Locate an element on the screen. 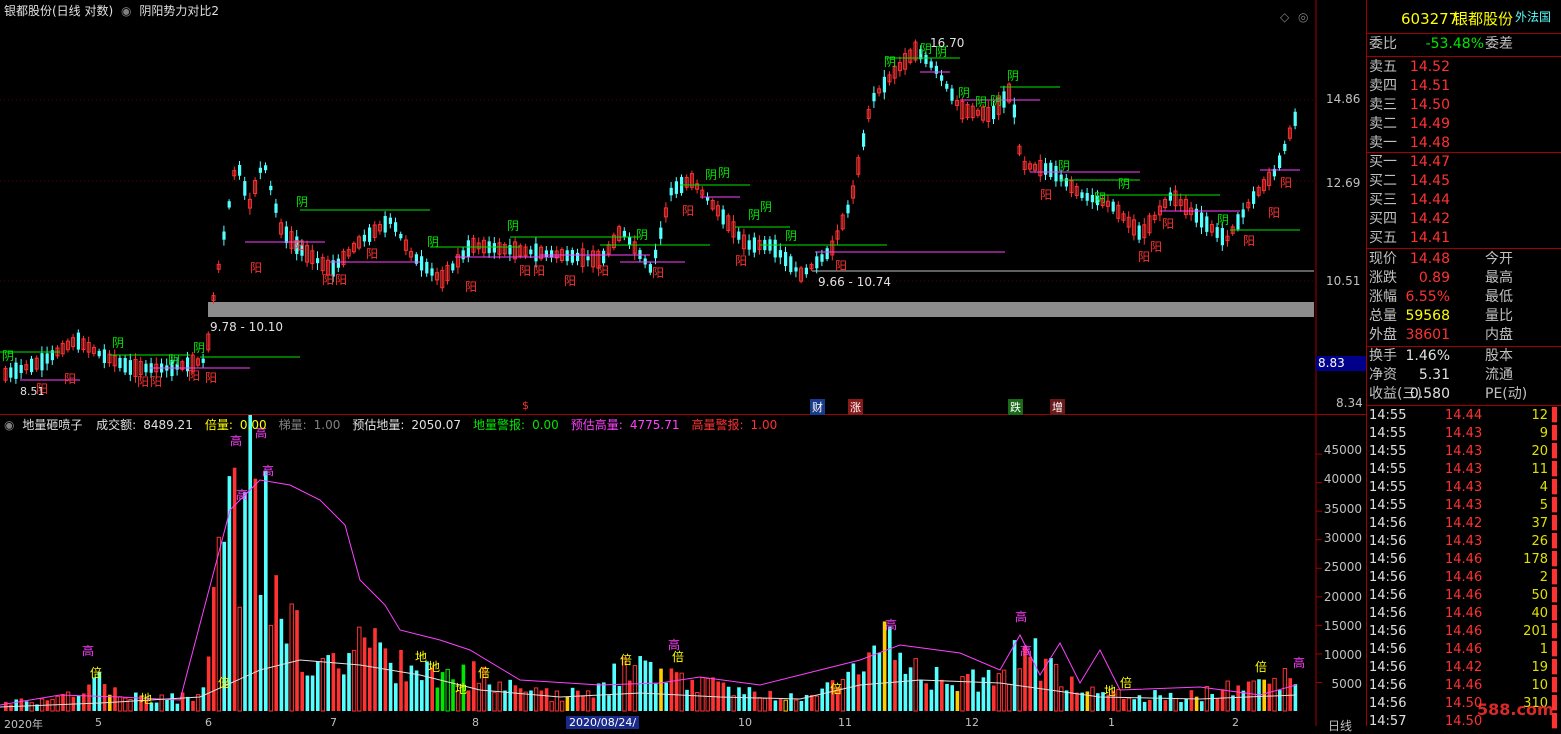 Image resolution: width=1561 pixels, height=734 pixels. volume-stat-value: 2050.07 is located at coordinates (436, 425).